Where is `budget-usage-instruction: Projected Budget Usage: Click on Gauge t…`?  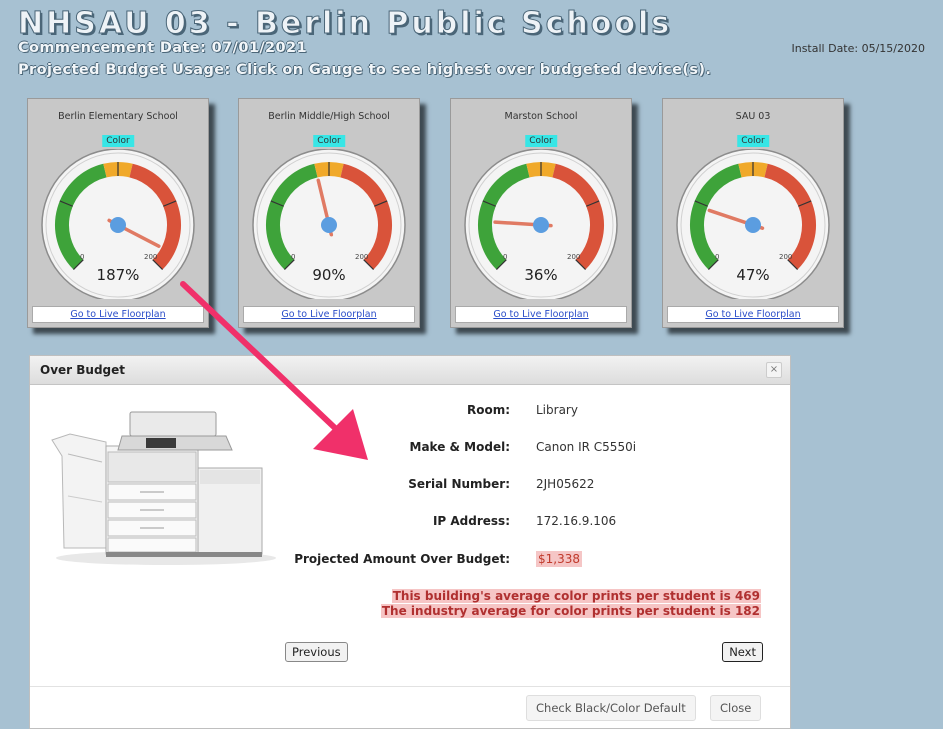
budget-usage-instruction: Projected Budget Usage: Click on Gauge t… is located at coordinates (365, 70).